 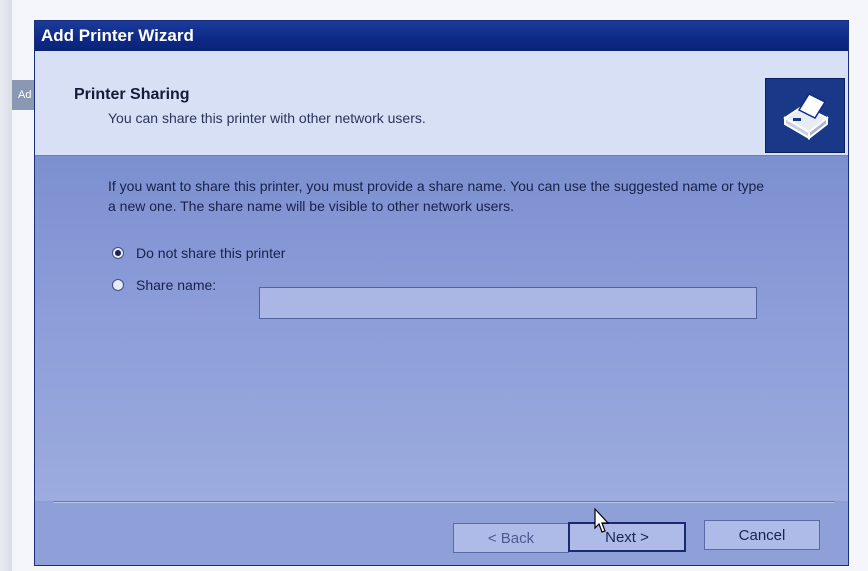 I want to click on window-title-bar: Add Printer Wizard, so click(x=441, y=36).